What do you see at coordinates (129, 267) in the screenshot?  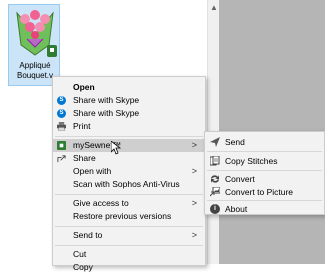 I see `menu-item-copy: Copy` at bounding box center [129, 267].